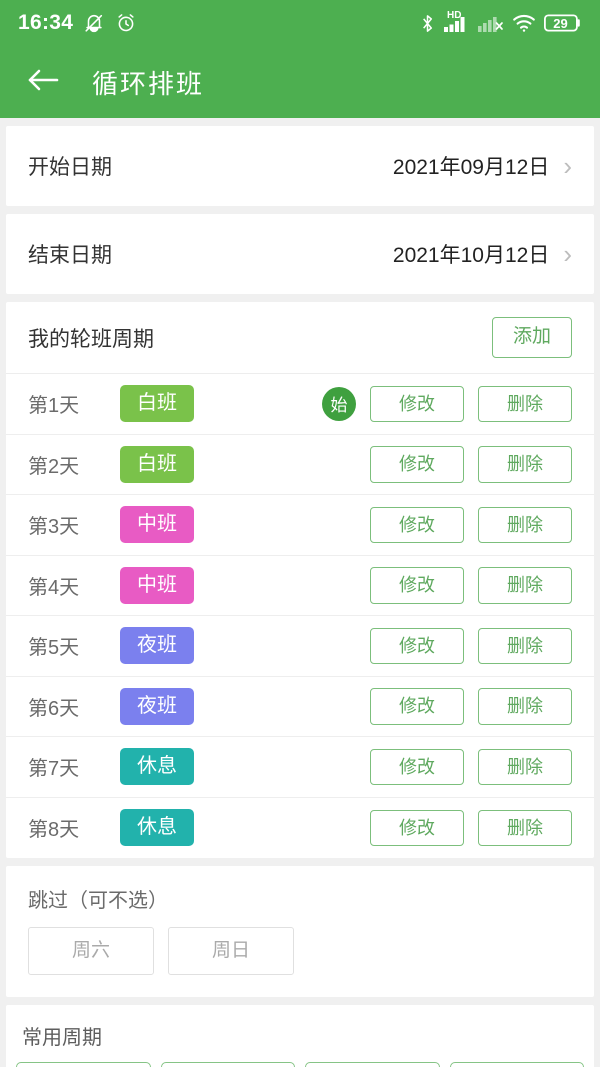 Image resolution: width=600 pixels, height=1067 pixels. What do you see at coordinates (300, 1035) in the screenshot?
I see `common-cycles-card: 常用周期 二班倒 四班三倒 四班三倒2 二班倒2` at bounding box center [300, 1035].